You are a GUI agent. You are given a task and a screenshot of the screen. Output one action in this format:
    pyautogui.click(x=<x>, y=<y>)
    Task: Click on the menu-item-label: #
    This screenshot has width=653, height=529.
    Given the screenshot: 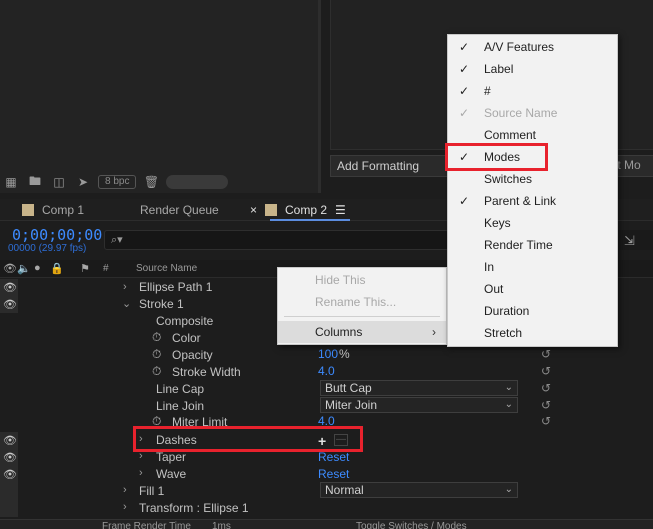 What is the action you would take?
    pyautogui.click(x=487, y=91)
    